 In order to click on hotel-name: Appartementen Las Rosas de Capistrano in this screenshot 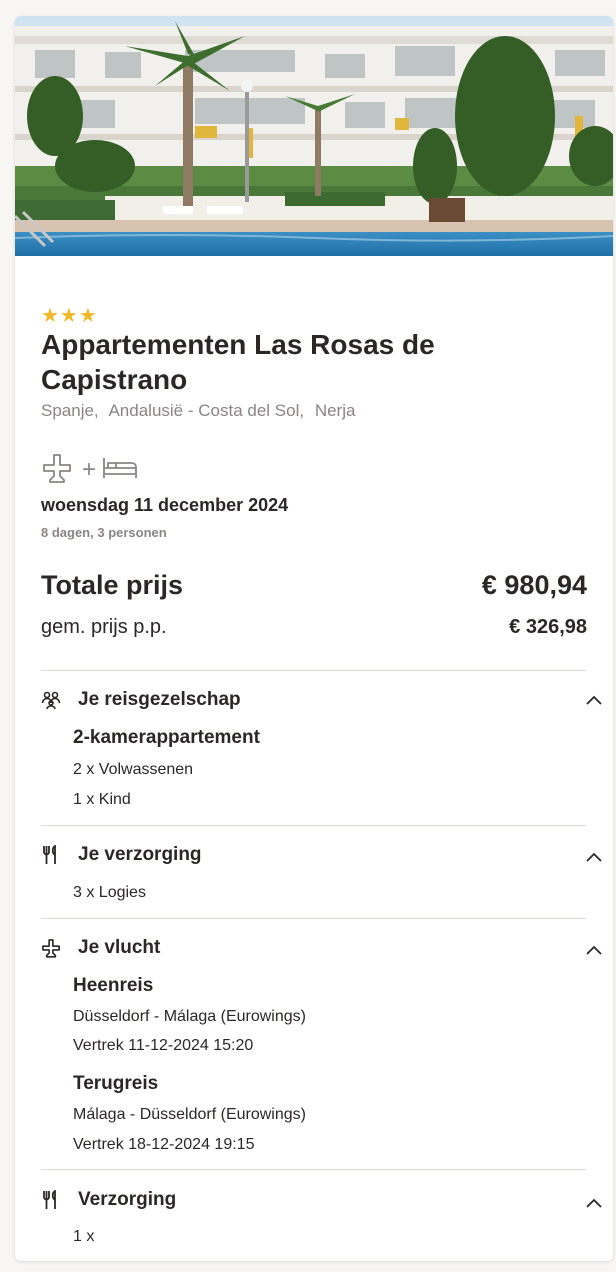, I will do `click(238, 362)`.